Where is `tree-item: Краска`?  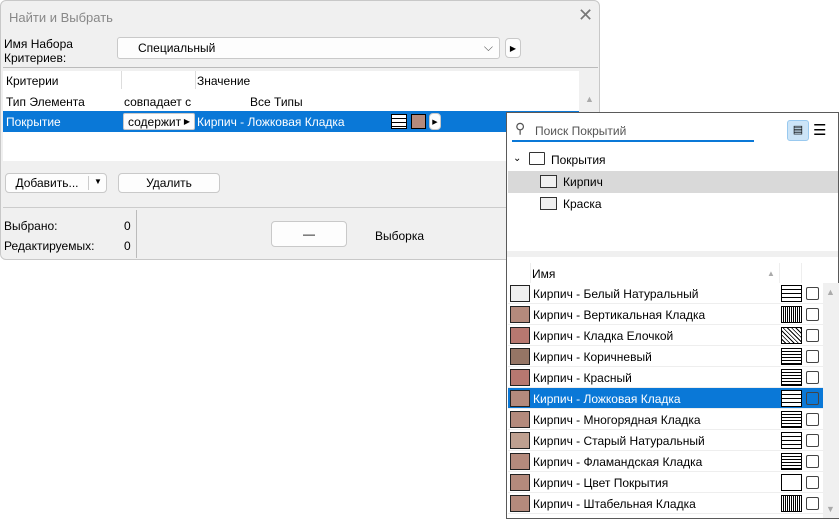 tree-item: Краска is located at coordinates (673, 204).